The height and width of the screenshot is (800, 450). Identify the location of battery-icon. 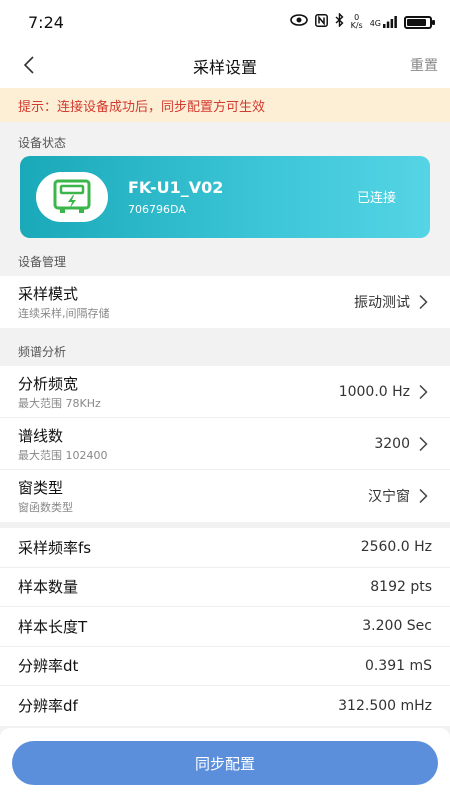
(419, 22).